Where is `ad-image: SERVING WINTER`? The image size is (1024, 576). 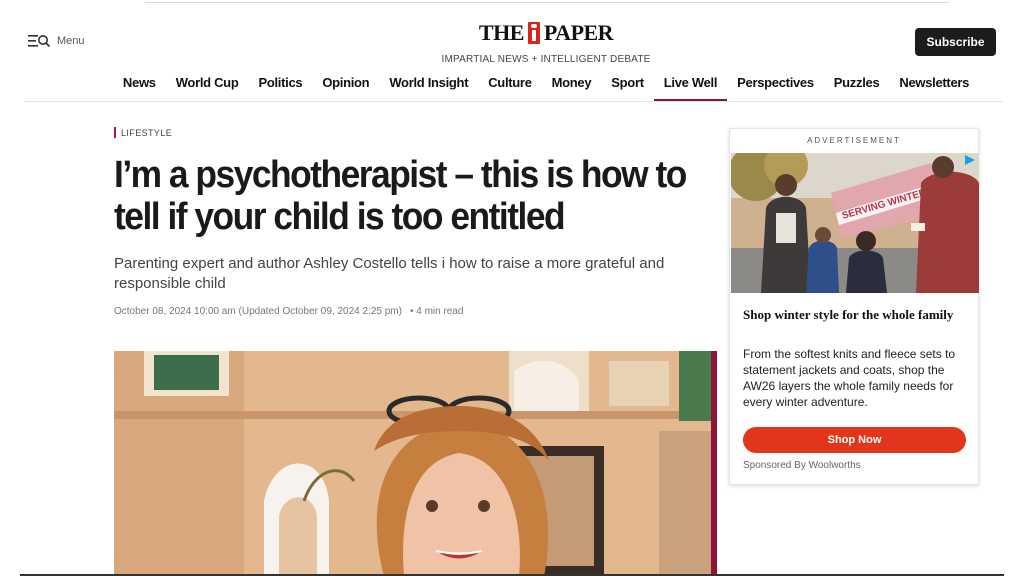
ad-image: SERVING WINTER is located at coordinates (855, 223).